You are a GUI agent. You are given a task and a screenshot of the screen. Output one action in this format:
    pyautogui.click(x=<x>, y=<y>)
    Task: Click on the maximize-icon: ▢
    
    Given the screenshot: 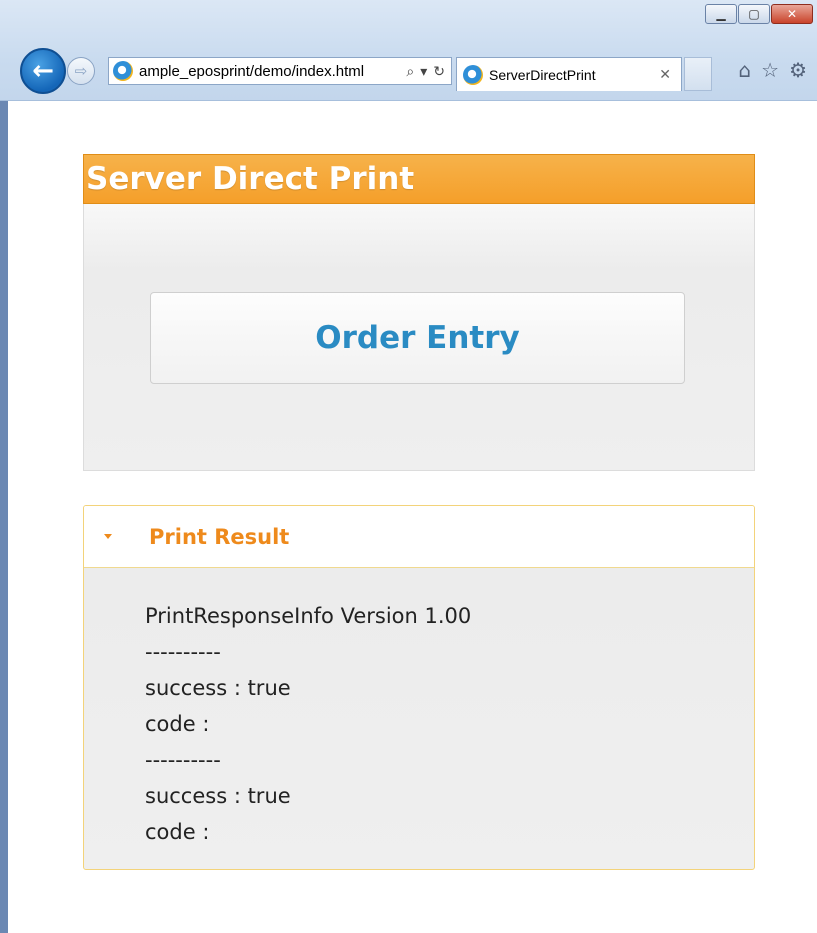 What is the action you would take?
    pyautogui.click(x=754, y=14)
    